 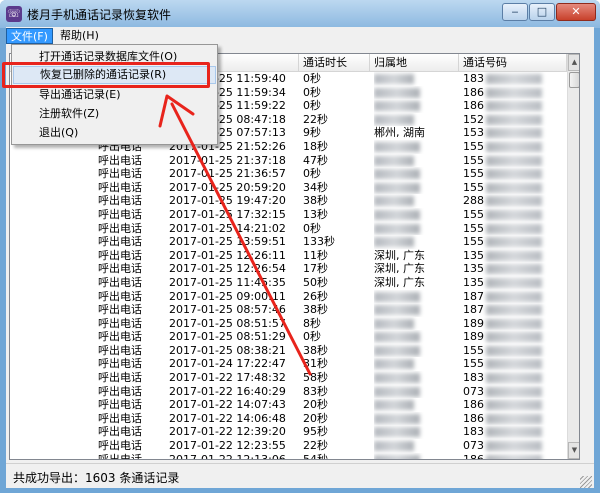 I want to click on table-row: 呼出电话 2017-01-25 20:59:20 34秒 155, so click(x=288, y=188).